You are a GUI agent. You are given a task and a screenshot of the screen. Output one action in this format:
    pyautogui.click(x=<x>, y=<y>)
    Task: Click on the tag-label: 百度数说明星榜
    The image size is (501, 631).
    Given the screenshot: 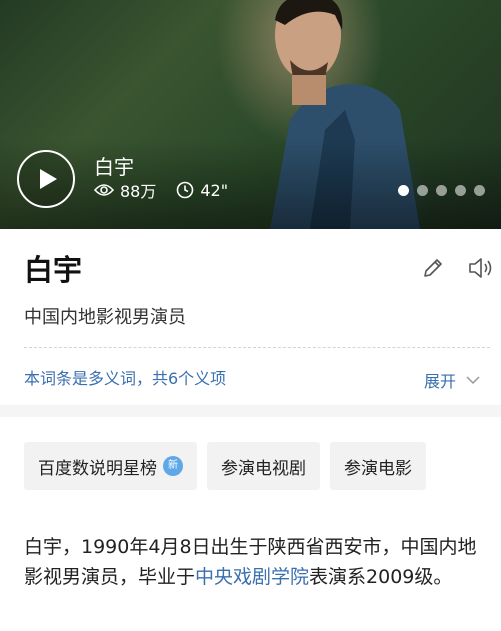 What is the action you would take?
    pyautogui.click(x=97, y=468)
    